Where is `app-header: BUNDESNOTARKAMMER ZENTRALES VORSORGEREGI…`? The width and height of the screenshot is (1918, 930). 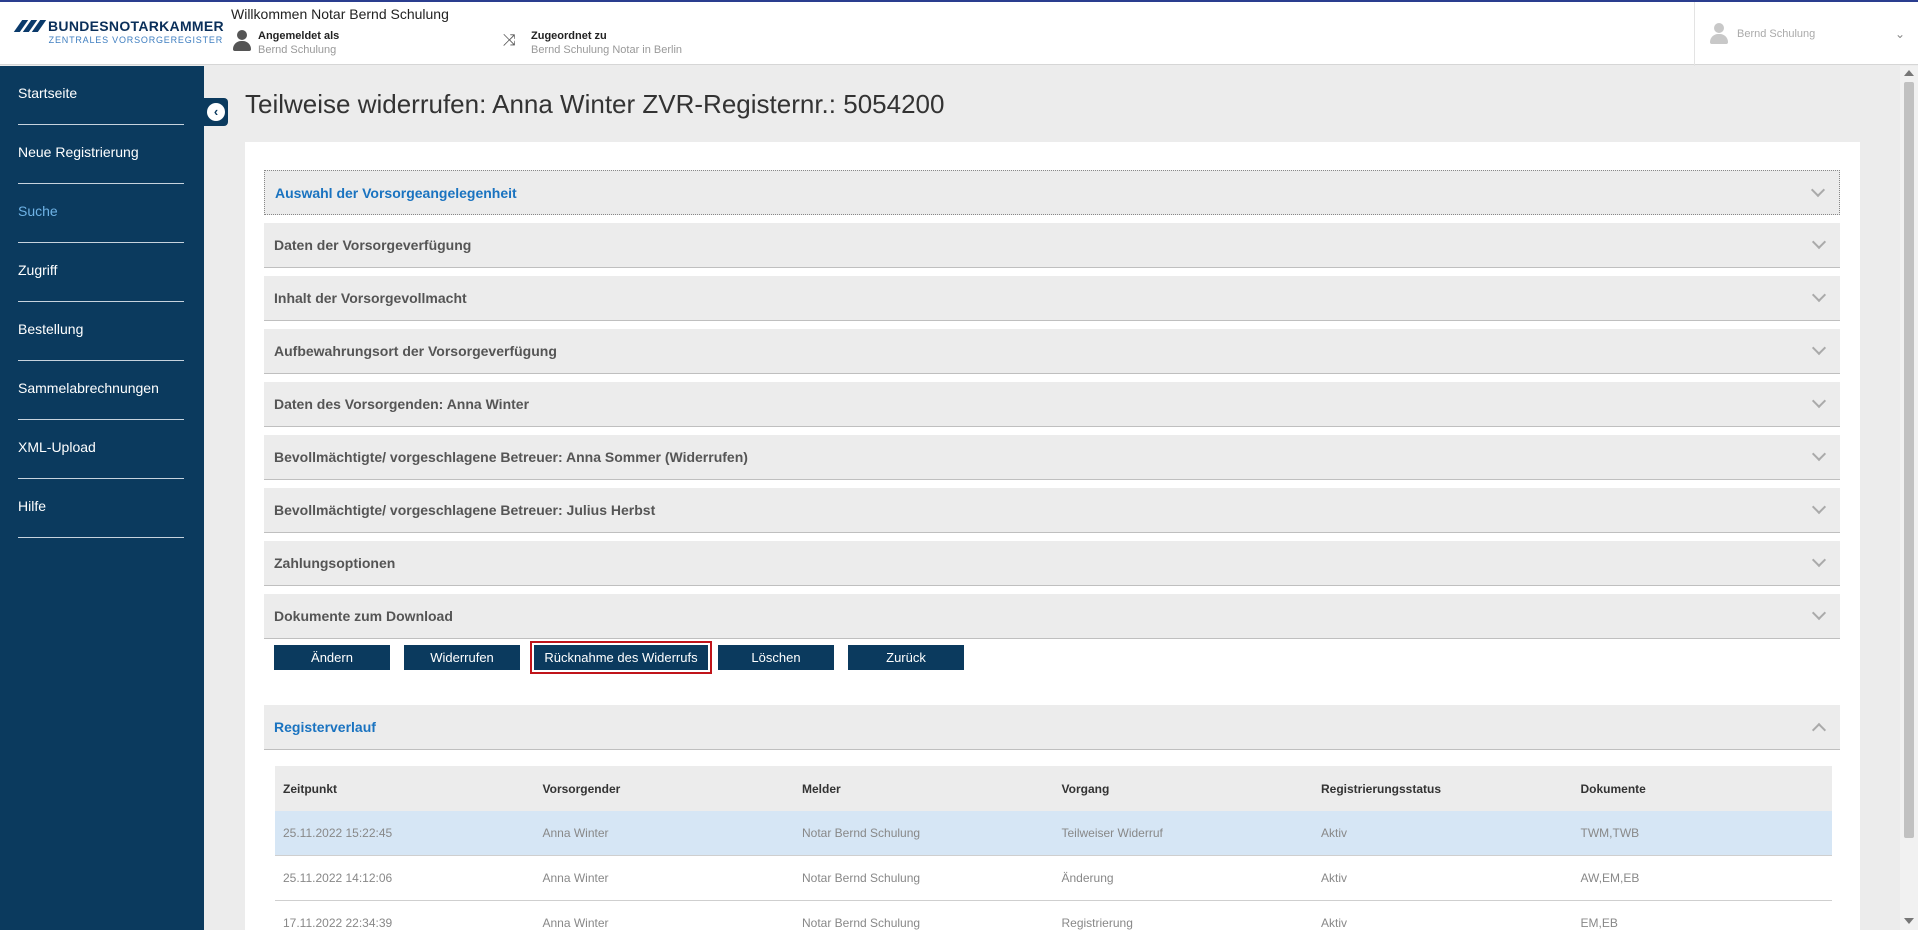
app-header: BUNDESNOTARKAMMER ZENTRALES VORSORGEREGI… is located at coordinates (959, 33).